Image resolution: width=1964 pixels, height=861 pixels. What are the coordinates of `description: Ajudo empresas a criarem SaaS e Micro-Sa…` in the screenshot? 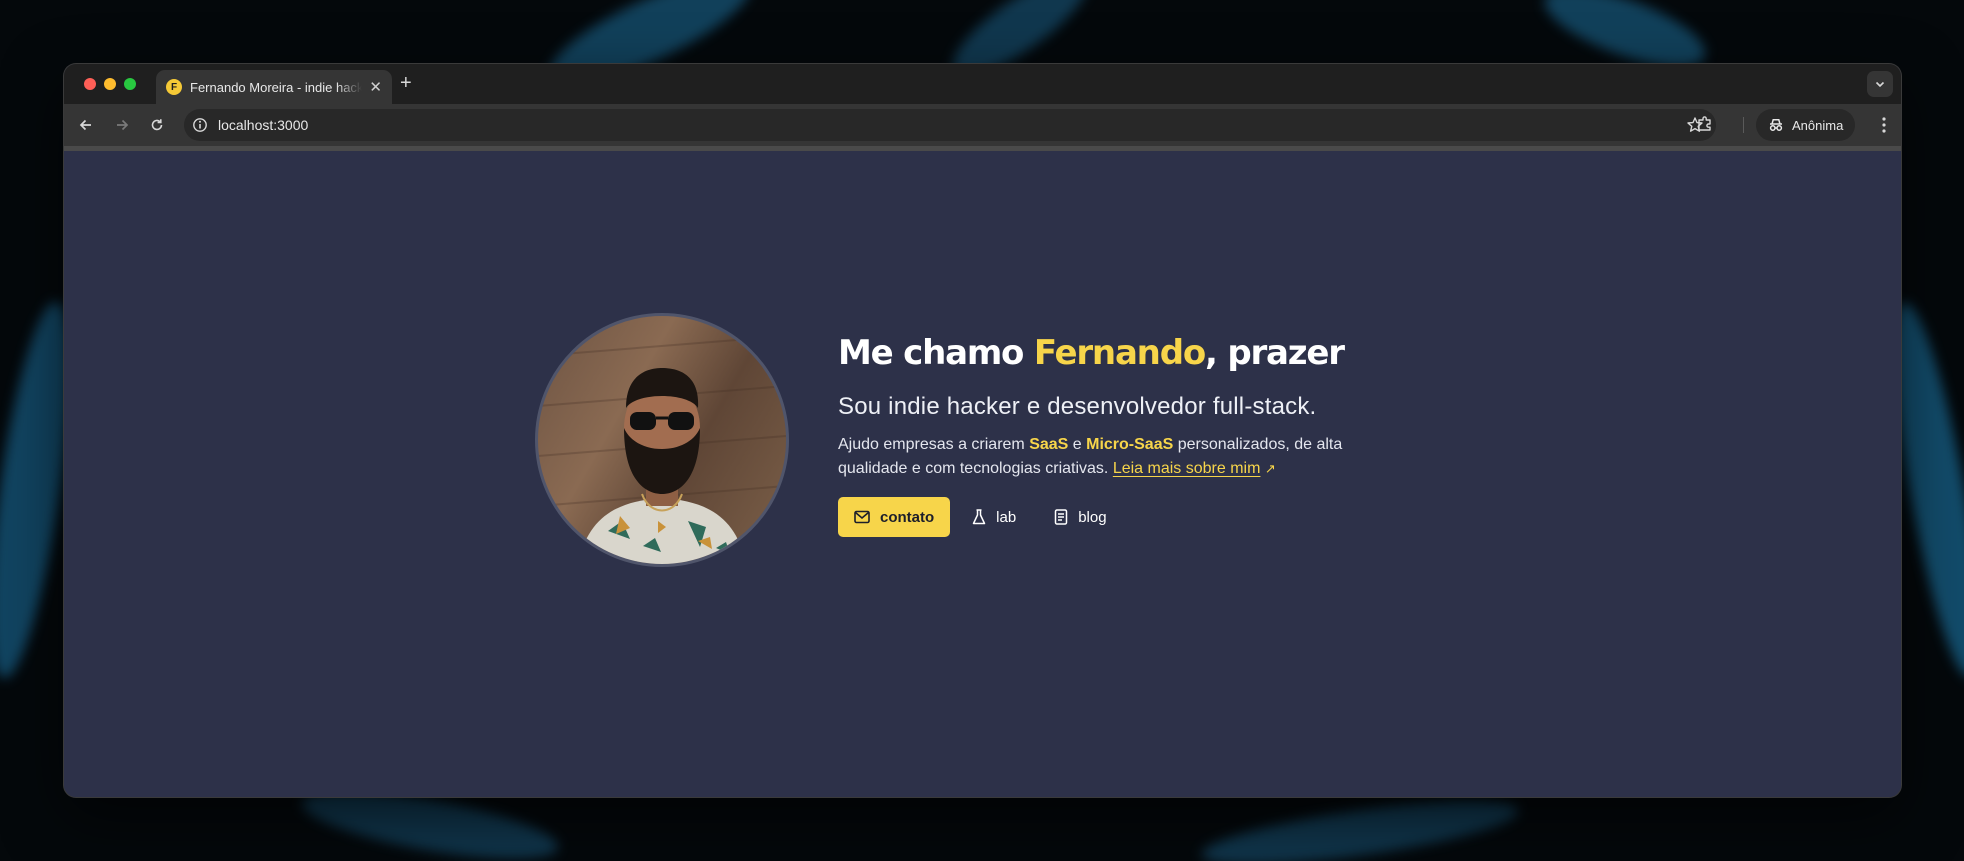 It's located at (1118, 457).